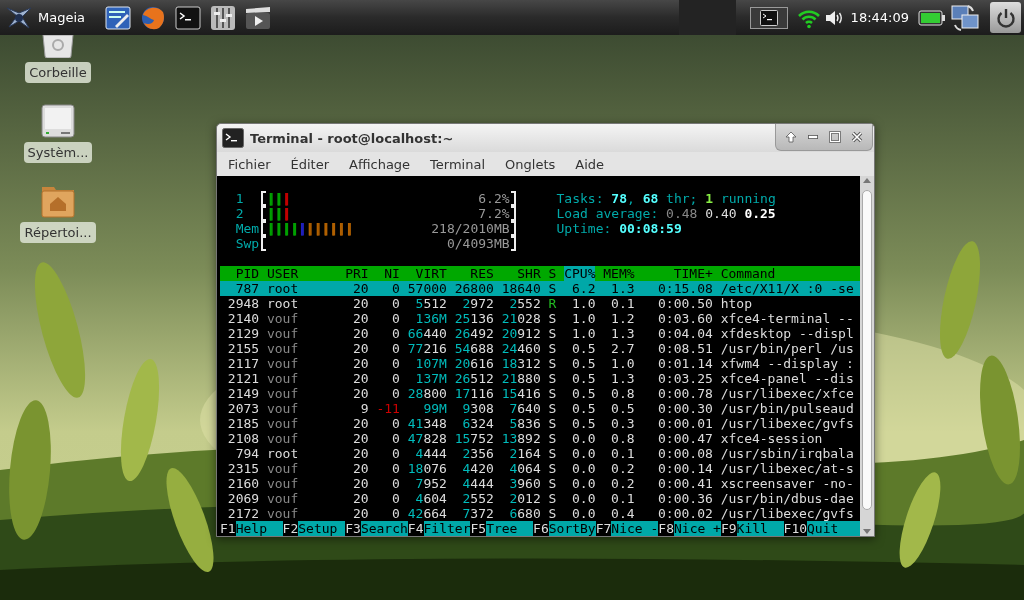  What do you see at coordinates (540, 378) in the screenshot?
I see `process-row: 2121 vouf 20 0 137M 26512 21880 S 0.5 1.3 0:03.25 xfce4-panel --dis` at bounding box center [540, 378].